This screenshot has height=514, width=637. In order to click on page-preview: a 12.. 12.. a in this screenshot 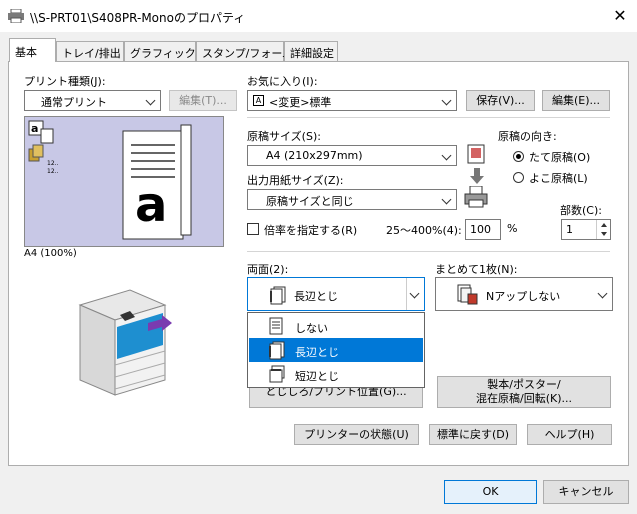, I will do `click(124, 181)`.